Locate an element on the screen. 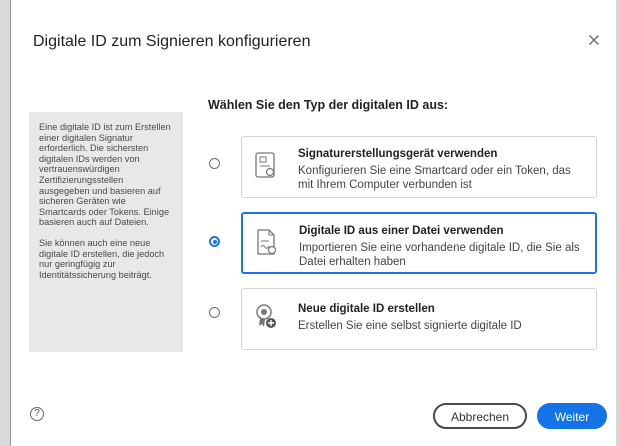 The width and height of the screenshot is (620, 446). smartcard-device-icon is located at coordinates (265, 165).